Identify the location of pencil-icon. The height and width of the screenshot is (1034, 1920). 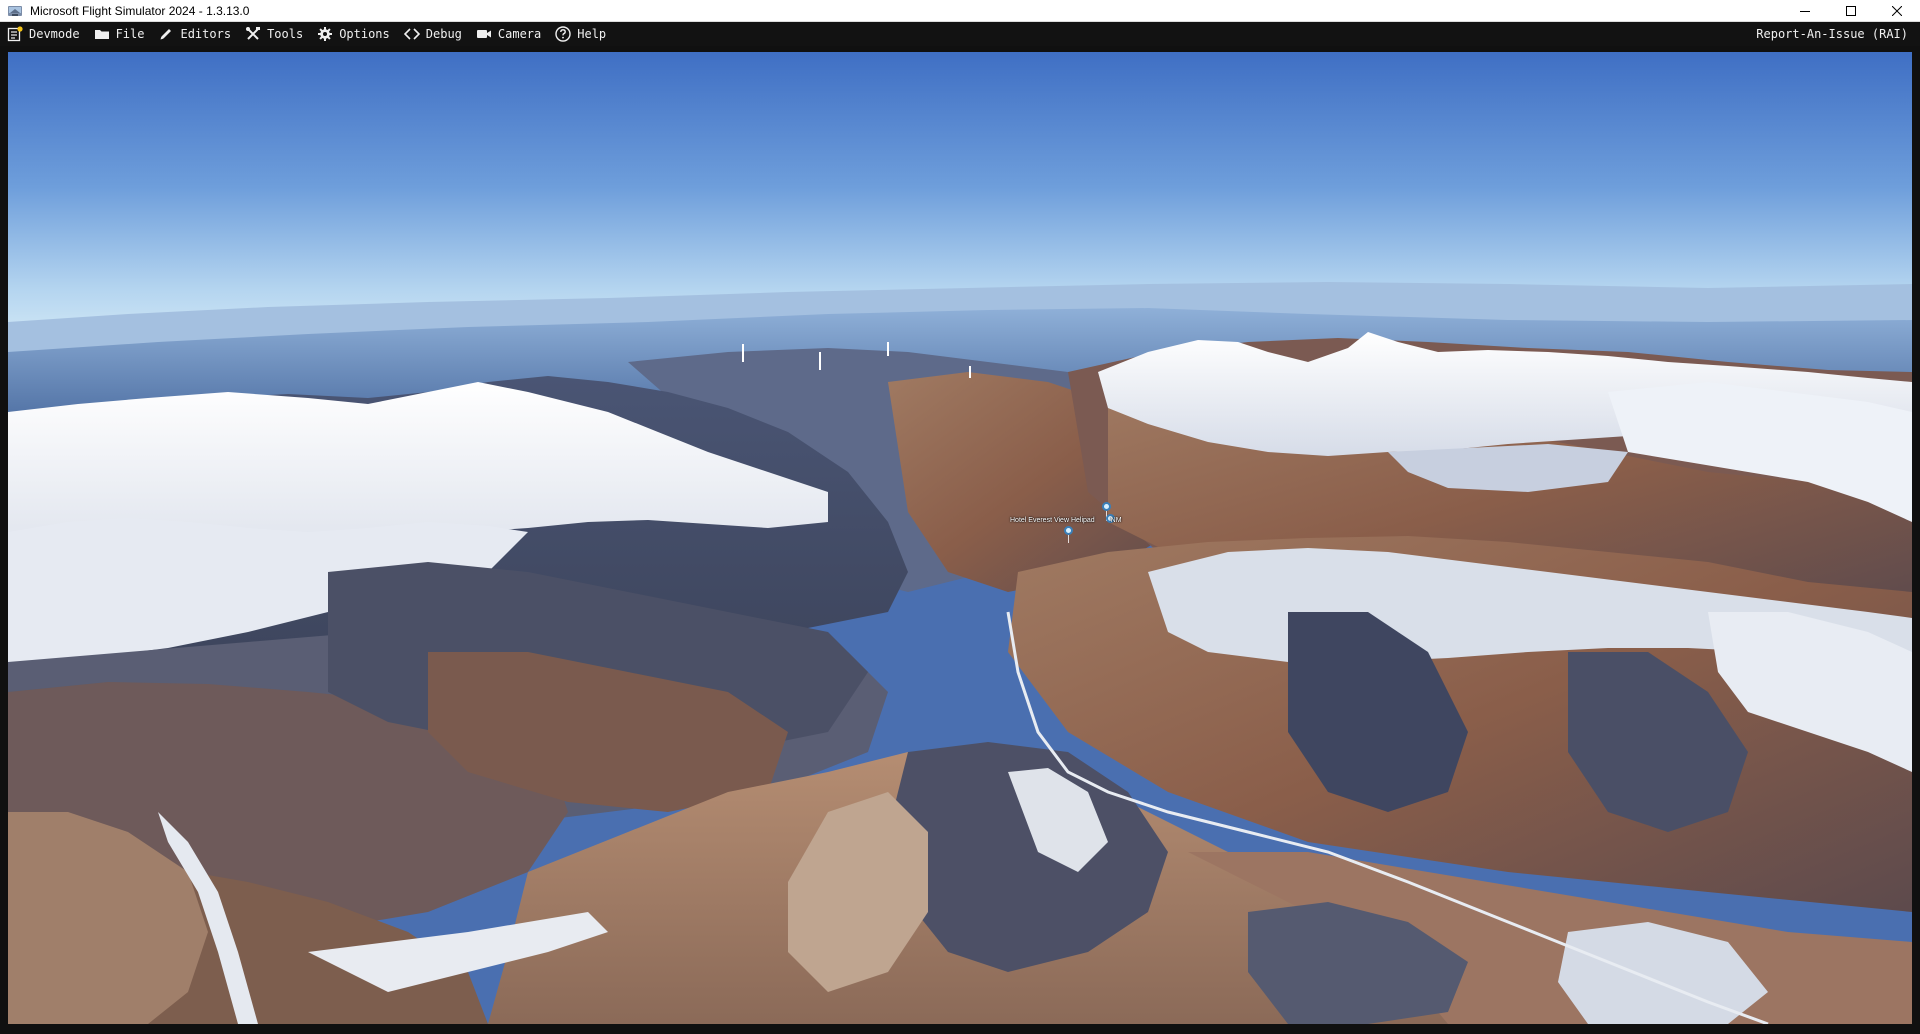
(166, 34).